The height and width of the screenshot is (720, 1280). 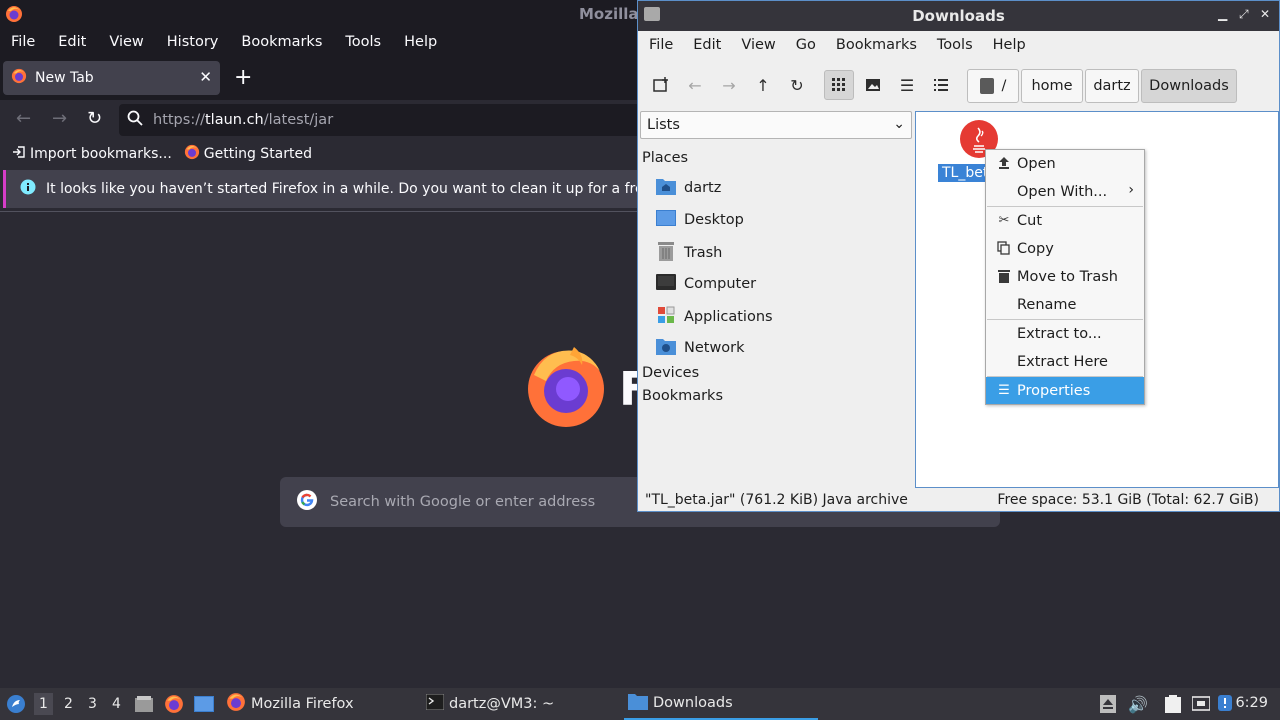 I want to click on computer-icon, so click(x=666, y=284).